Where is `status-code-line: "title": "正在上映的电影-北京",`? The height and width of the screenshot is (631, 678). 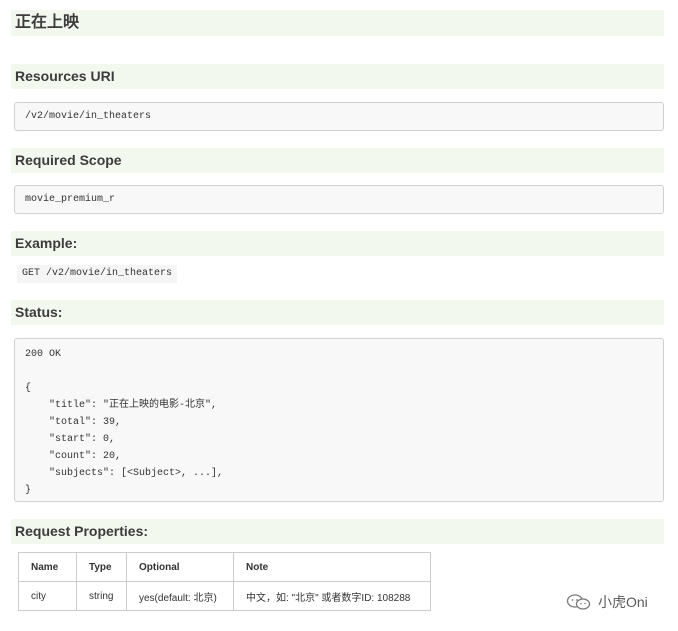
status-code-line: "title": "正在上映的电影-北京", is located at coordinates (121, 405).